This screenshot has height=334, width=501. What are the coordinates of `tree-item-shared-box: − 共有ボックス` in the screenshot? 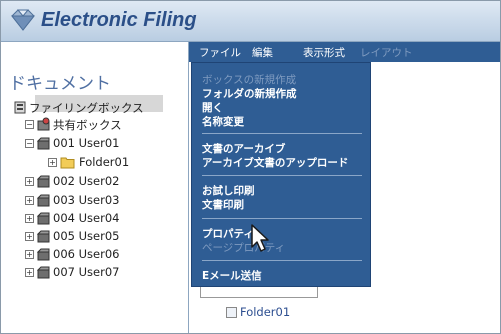 It's located at (105, 125).